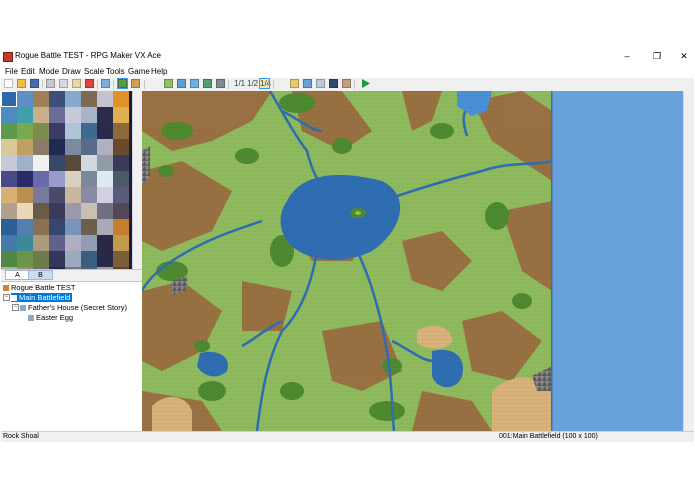  Describe the element at coordinates (28, 71) in the screenshot. I see `menu-edit: Edit` at that location.